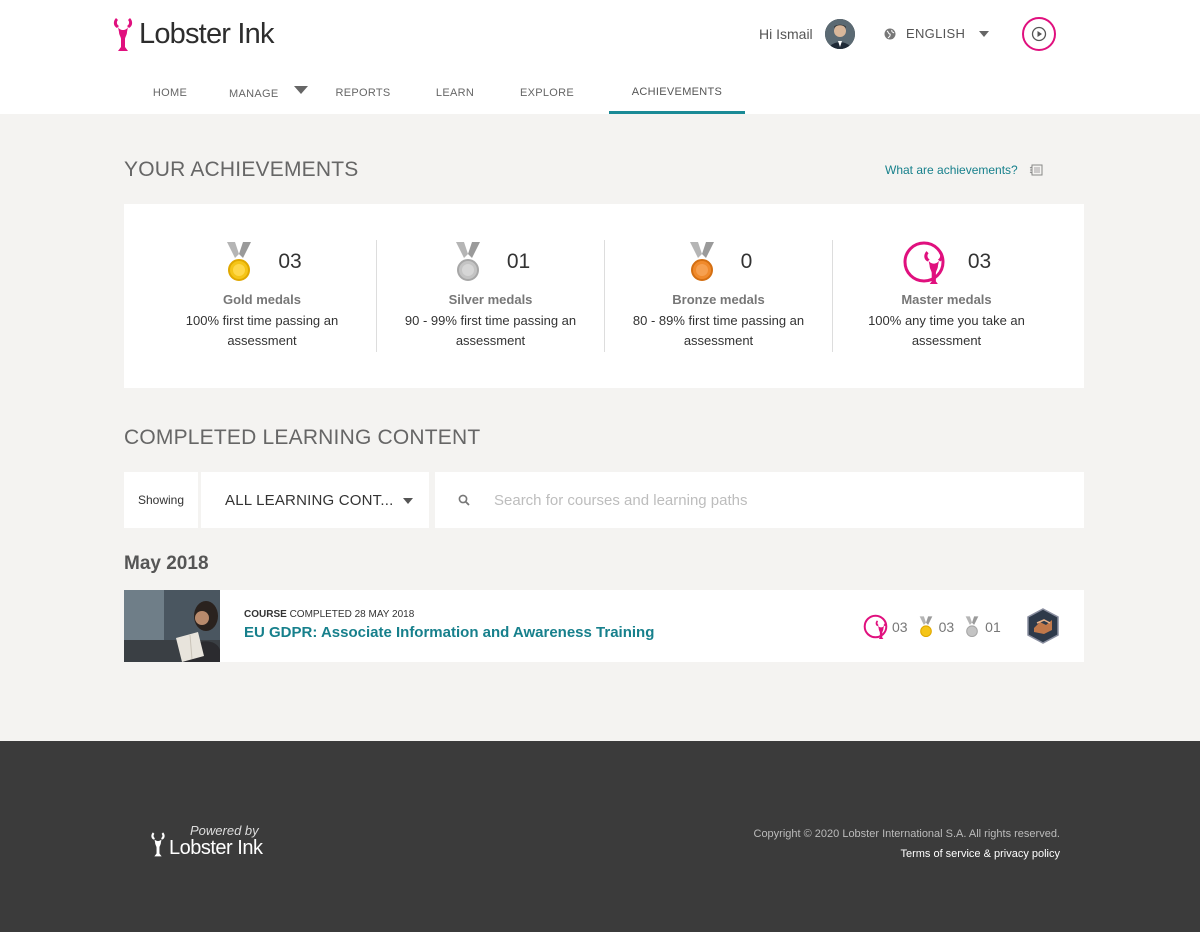  Describe the element at coordinates (946, 330) in the screenshot. I see `master-medal-description: 100% any time you take an assessment` at that location.